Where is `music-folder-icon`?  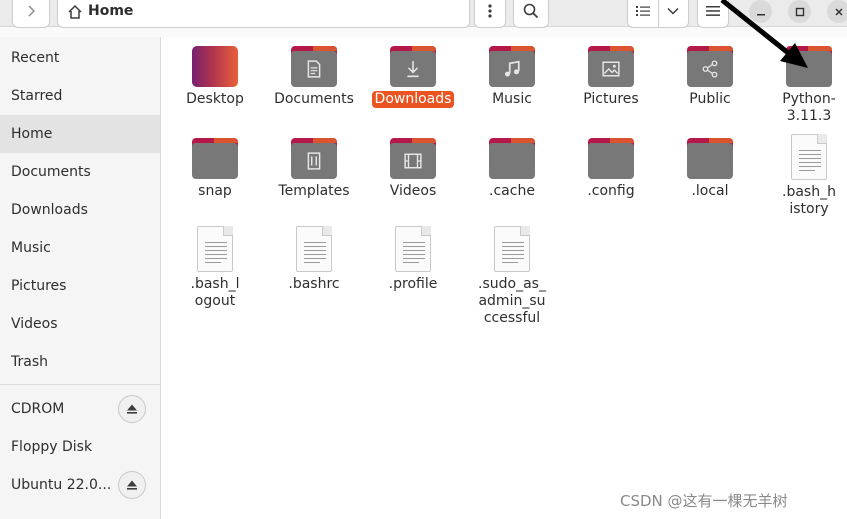 music-folder-icon is located at coordinates (512, 66).